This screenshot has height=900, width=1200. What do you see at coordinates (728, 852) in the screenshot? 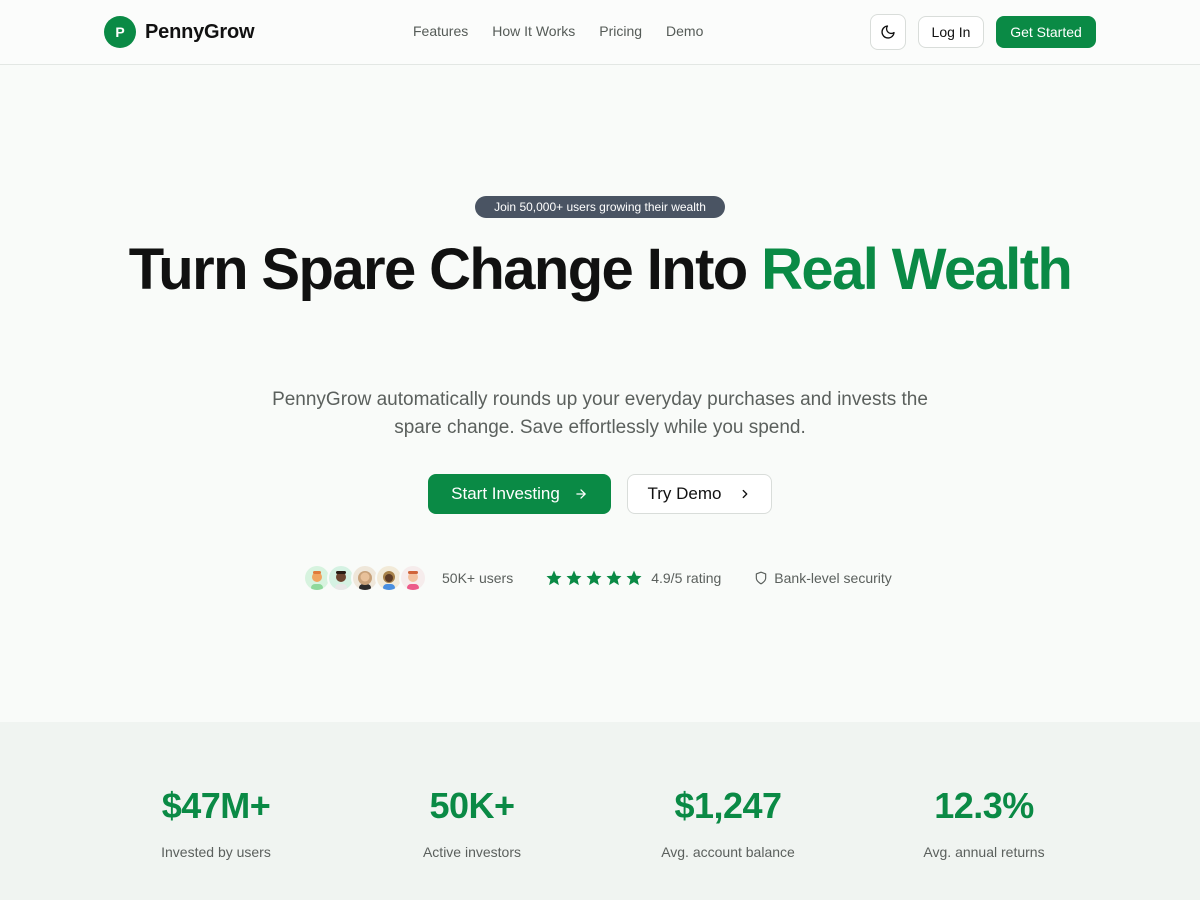
I see `stat-label: Avg. account balance` at bounding box center [728, 852].